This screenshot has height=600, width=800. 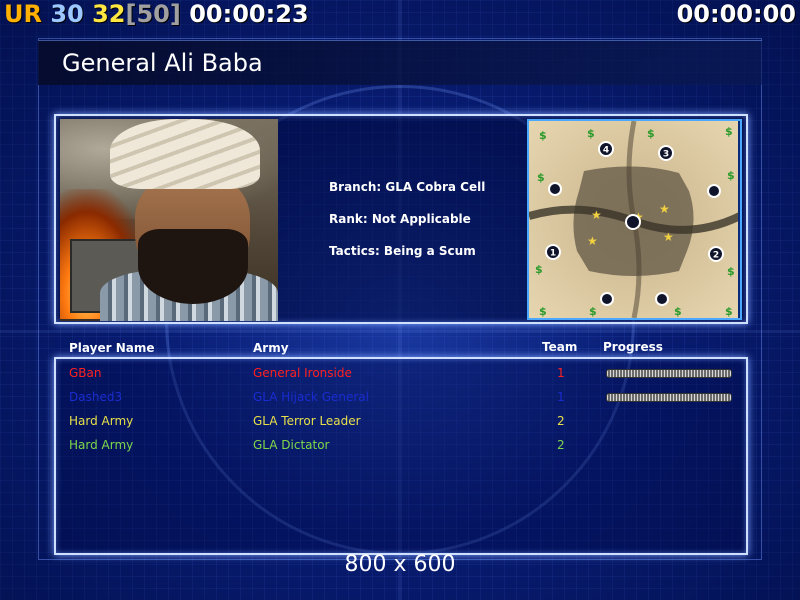 What do you see at coordinates (400, 219) in the screenshot?
I see `general-rank: Rank: Not Applicable` at bounding box center [400, 219].